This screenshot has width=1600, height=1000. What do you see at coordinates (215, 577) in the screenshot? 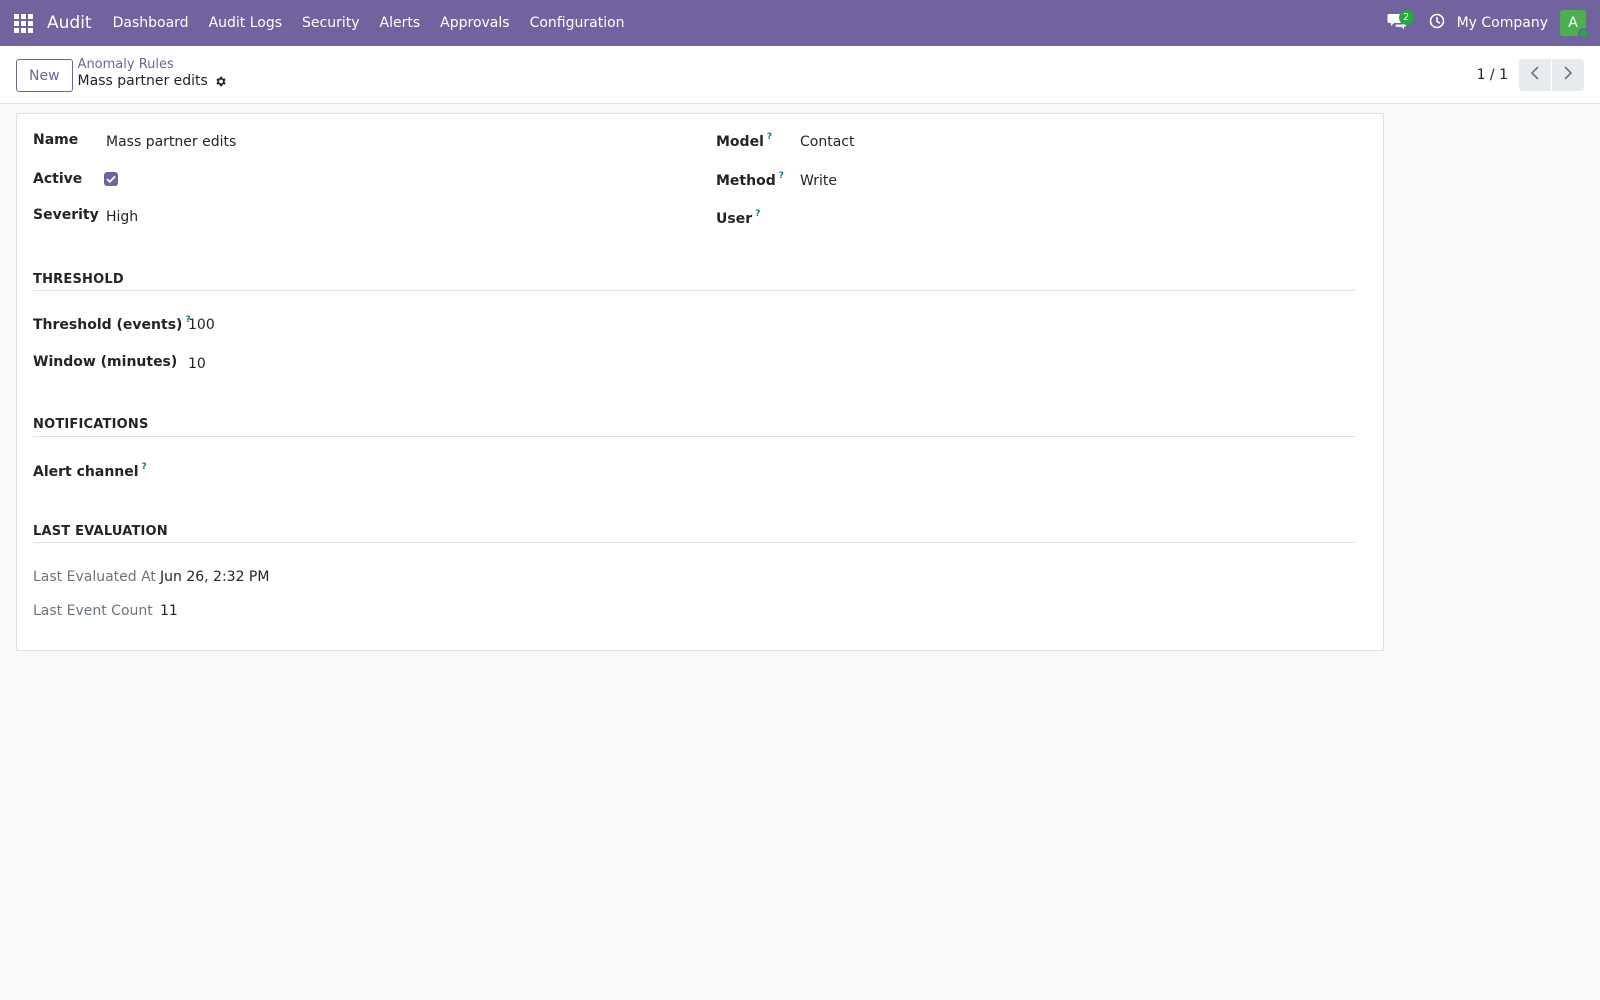
I see `last-evaluated-value: Jun 26, 2:32 PM` at bounding box center [215, 577].